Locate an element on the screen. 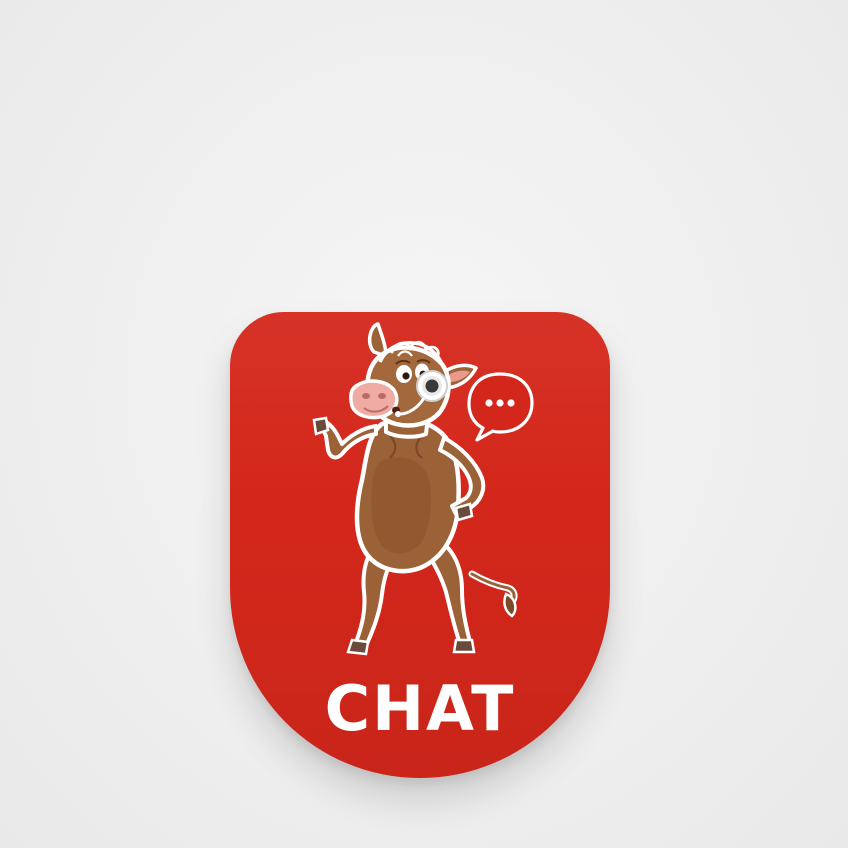 The width and height of the screenshot is (848, 848). chat-label: CHAT is located at coordinates (420, 708).